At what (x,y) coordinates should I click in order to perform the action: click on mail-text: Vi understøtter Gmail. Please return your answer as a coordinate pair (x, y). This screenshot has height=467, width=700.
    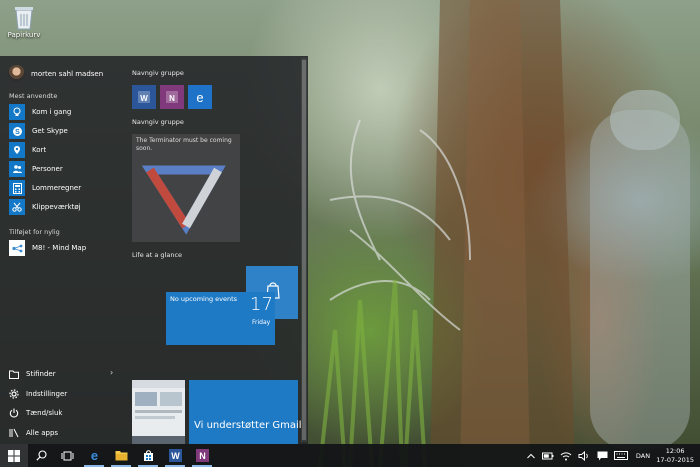
    Looking at the image, I should click on (248, 425).